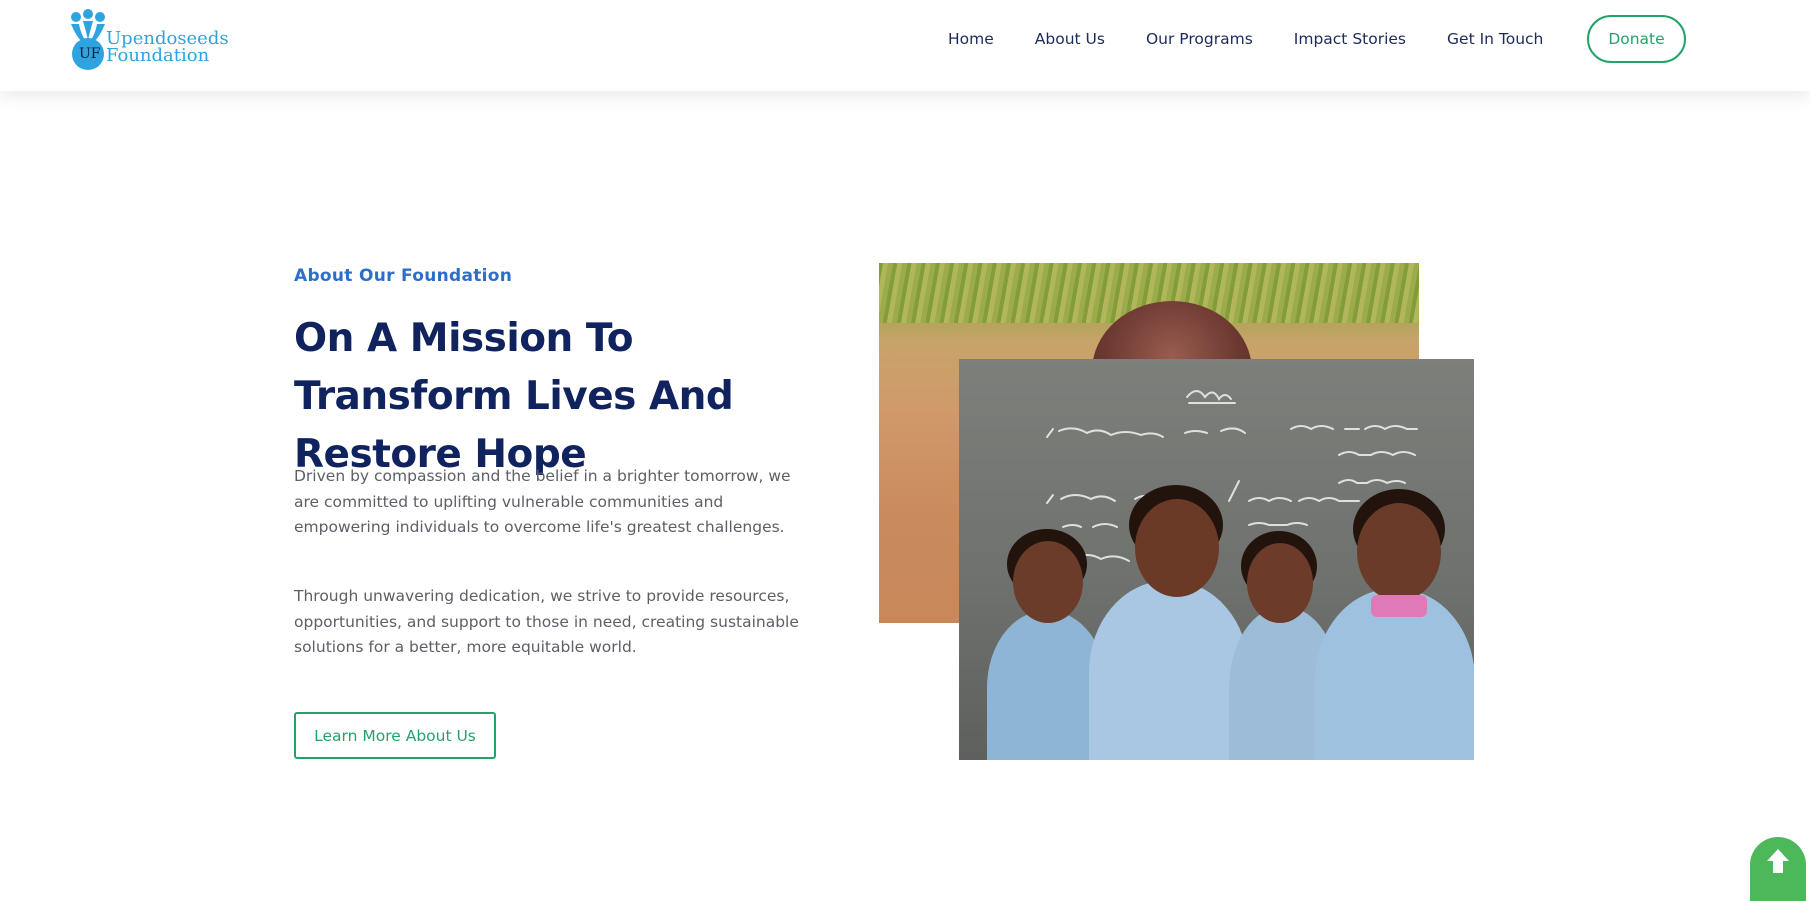 The height and width of the screenshot is (901, 1810). I want to click on back-to-top-button, so click(1778, 869).